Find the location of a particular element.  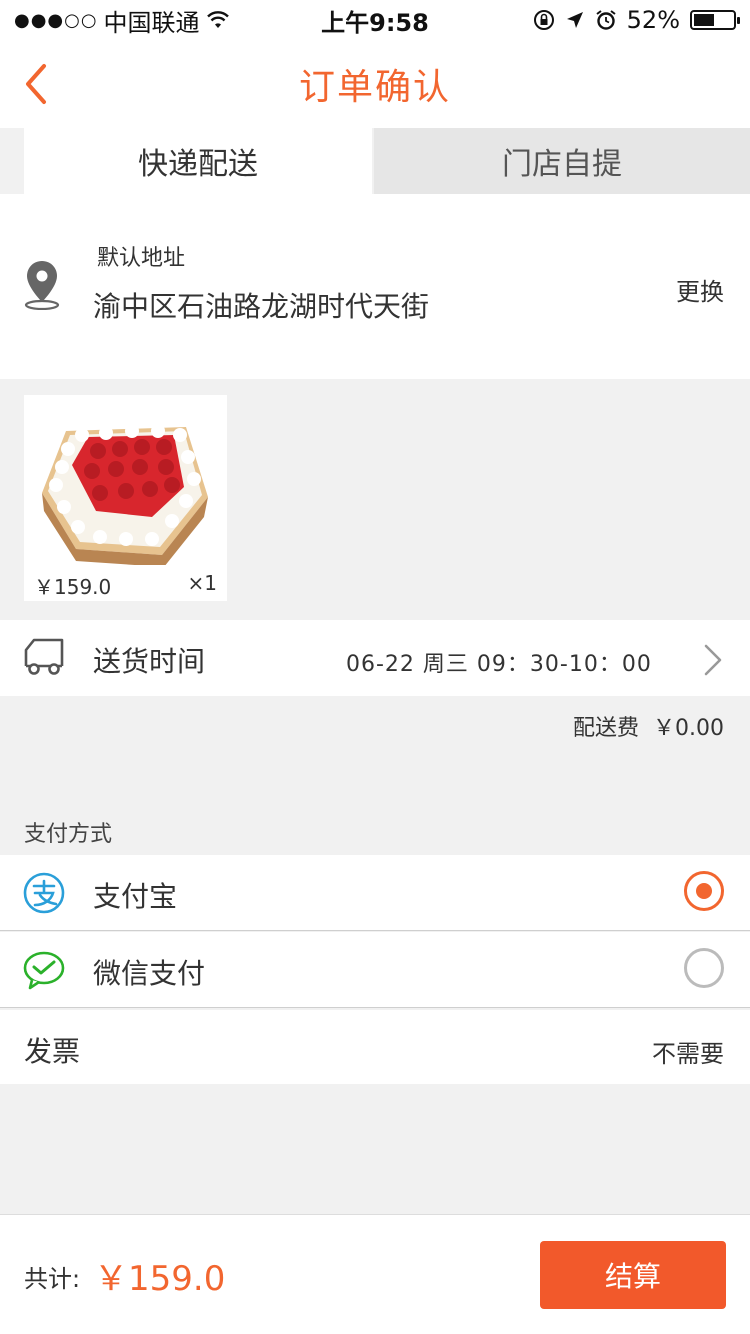

address-text: 渝中区石油路龙湖时代天街 is located at coordinates (261, 306).